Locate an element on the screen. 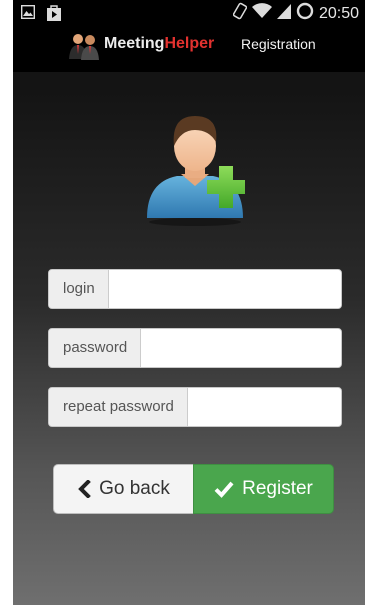 The image size is (376, 605). play-store-icon is located at coordinates (54, 15).